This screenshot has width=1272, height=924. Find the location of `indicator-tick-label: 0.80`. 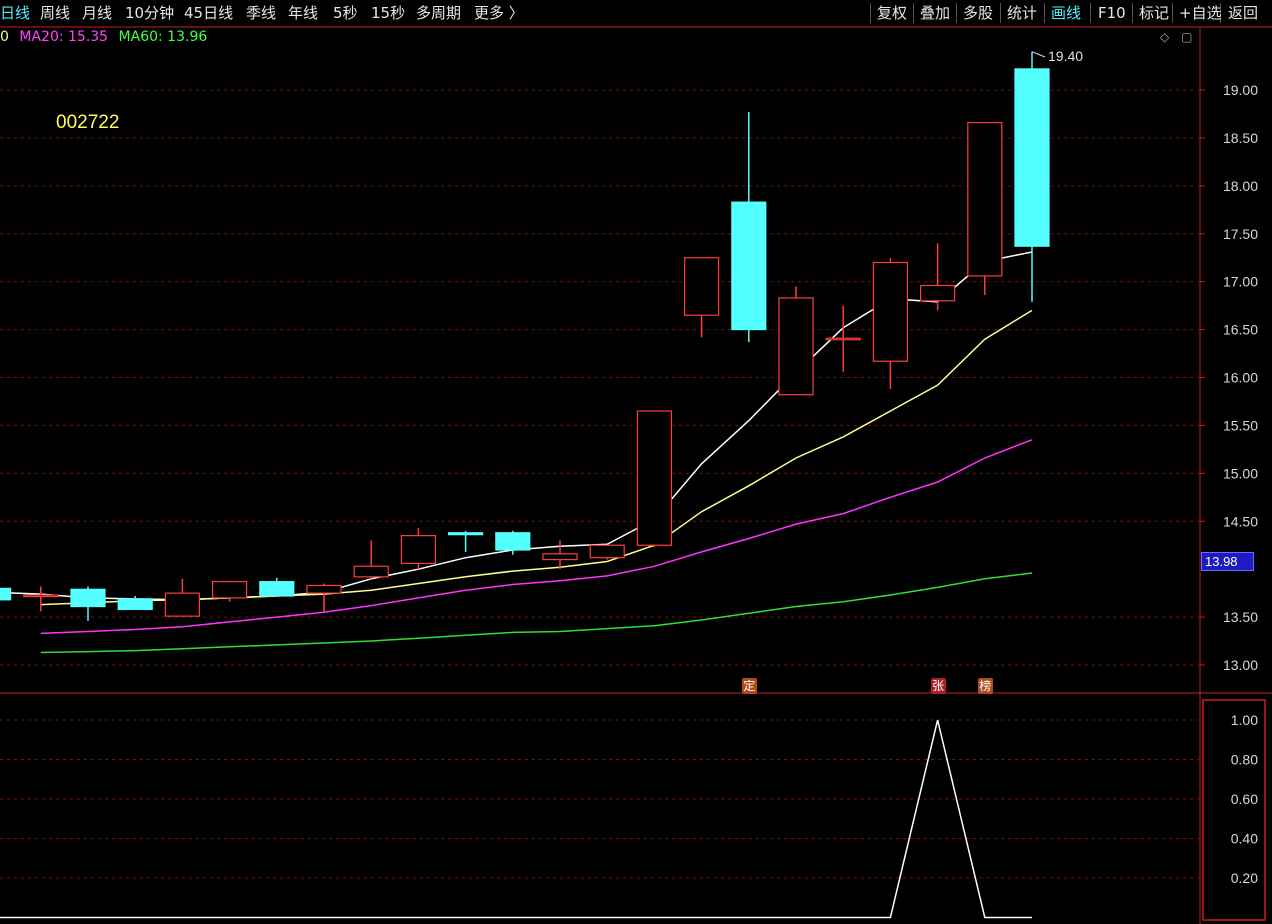

indicator-tick-label: 0.80 is located at coordinates (1244, 760).